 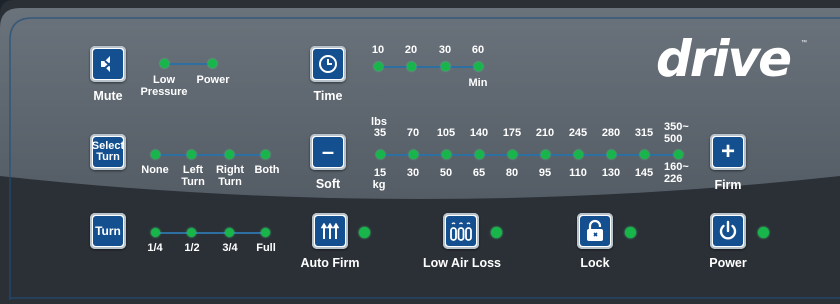 What do you see at coordinates (380, 133) in the screenshot?
I see `weight-lbs-value: 35` at bounding box center [380, 133].